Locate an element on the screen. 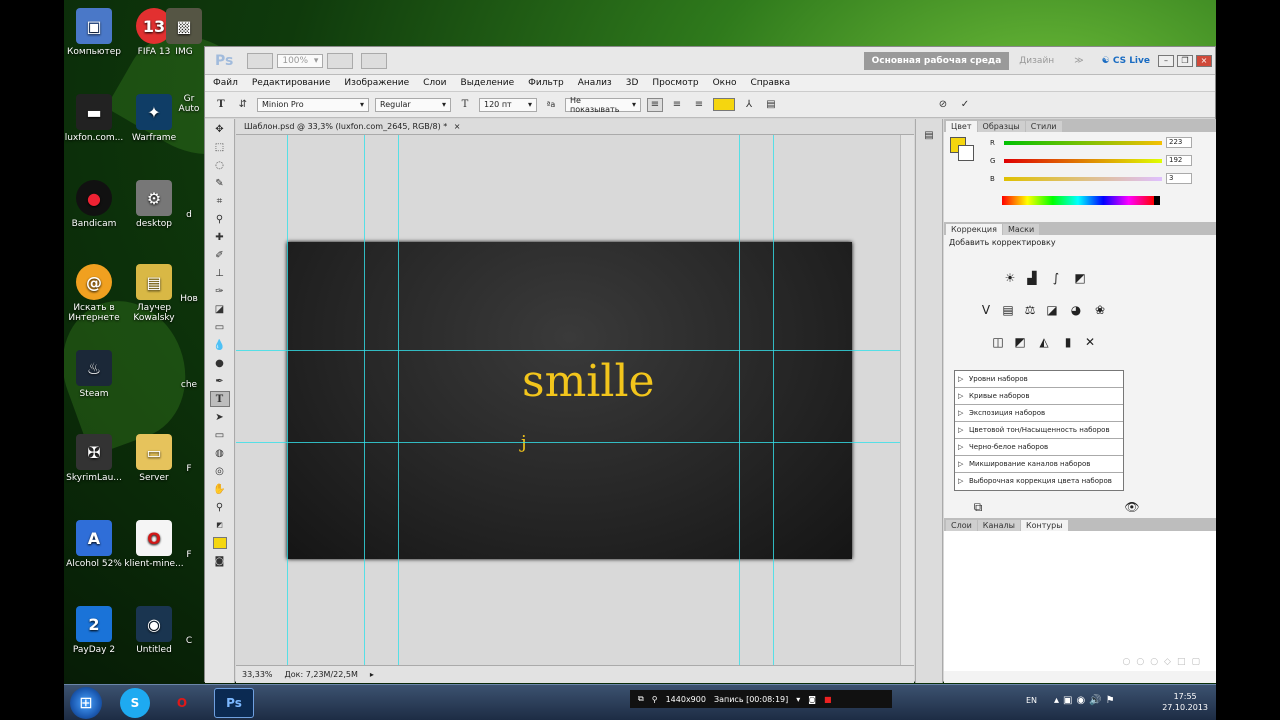 Image resolution: width=1280 pixels, height=720 pixels. red-slider is located at coordinates (1083, 142).